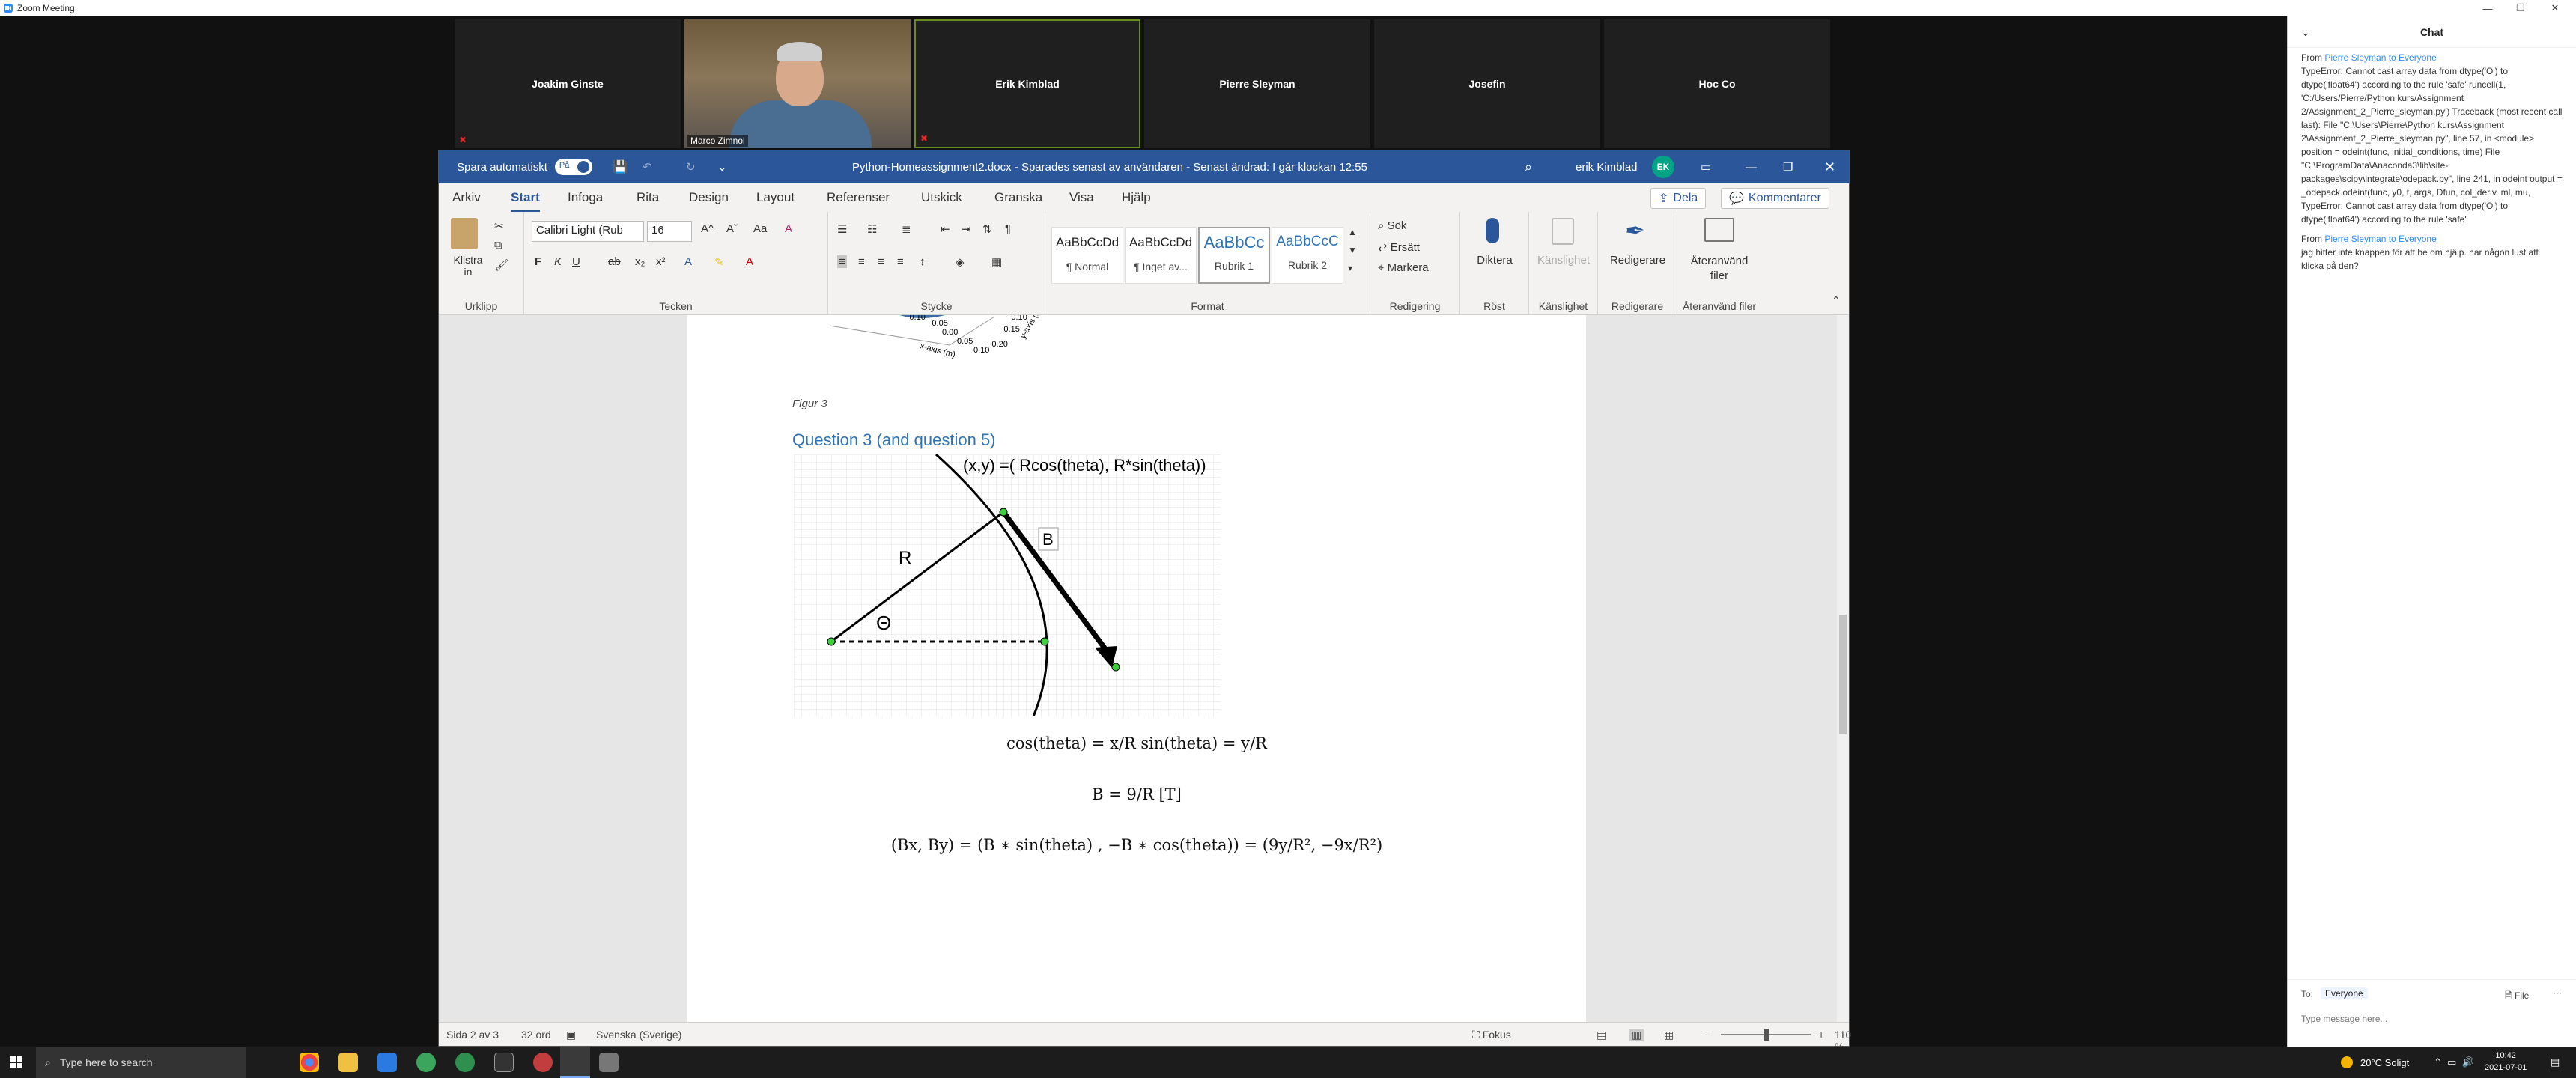 The image size is (2576, 1078). I want to click on tab-utskick: Utskick, so click(941, 197).